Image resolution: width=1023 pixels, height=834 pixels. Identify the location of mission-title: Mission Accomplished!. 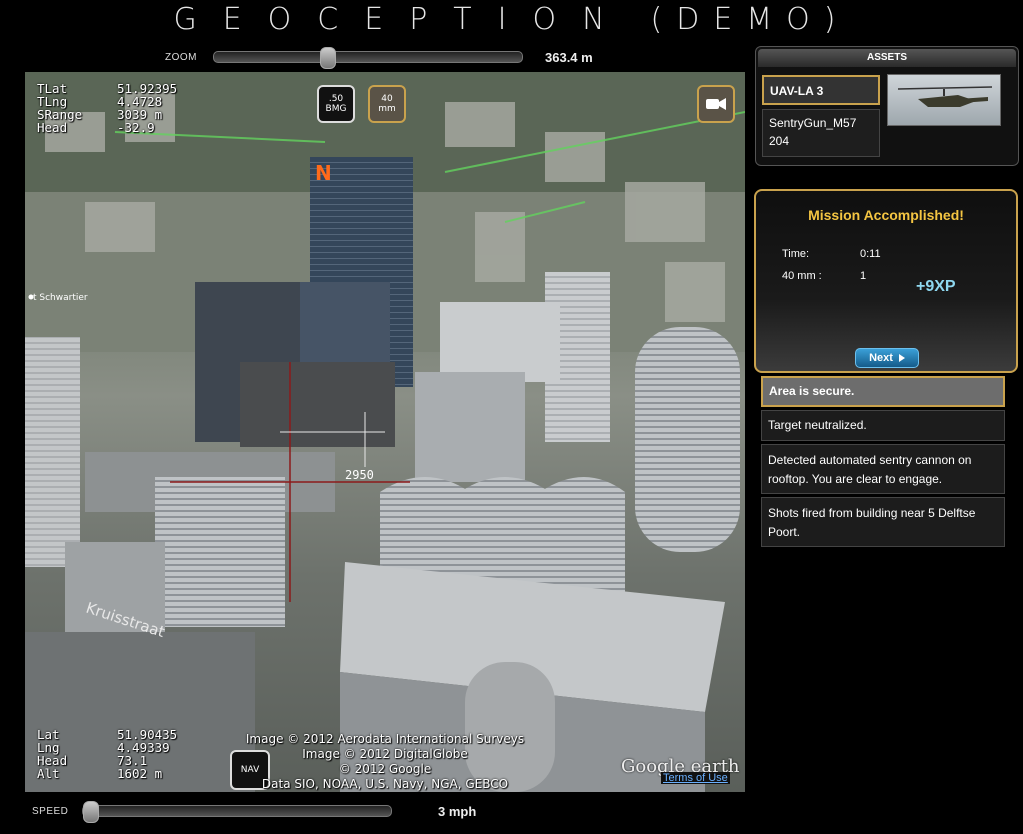
(886, 215).